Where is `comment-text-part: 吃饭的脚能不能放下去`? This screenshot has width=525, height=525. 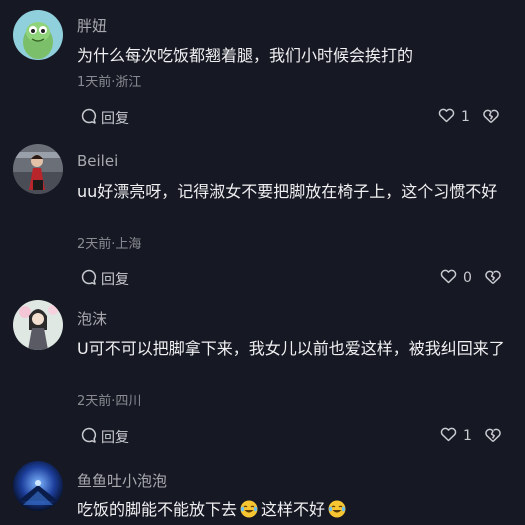
comment-text-part: 吃饭的脚能不能放下去 is located at coordinates (157, 509).